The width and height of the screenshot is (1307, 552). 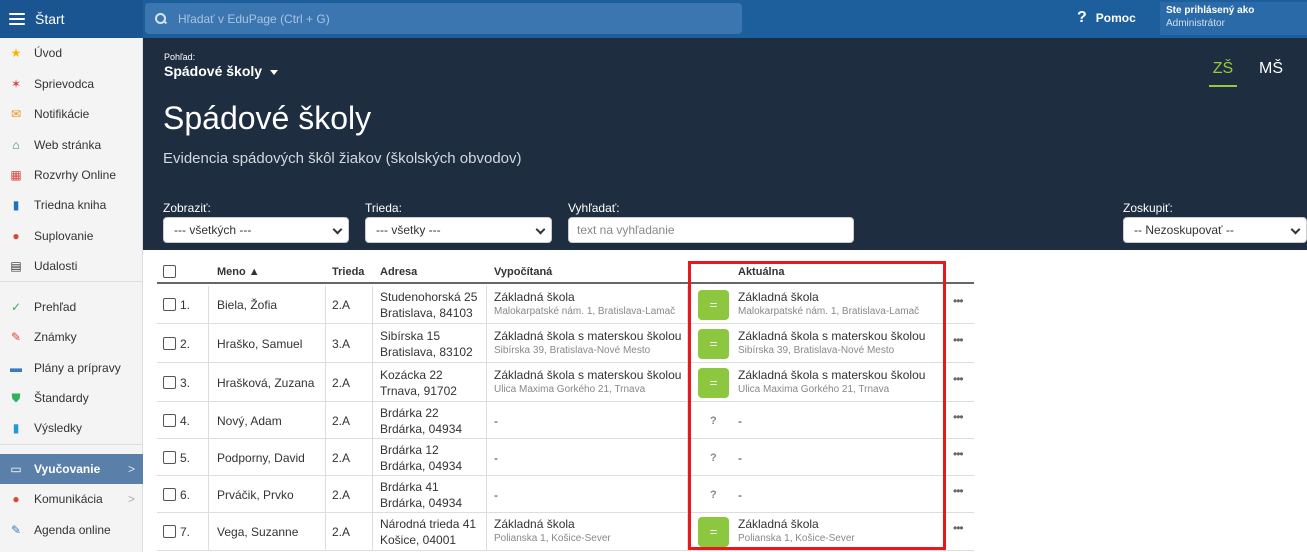 What do you see at coordinates (71, 499) in the screenshot?
I see `sidebar-item-komunikacia: ● Komunikácia >` at bounding box center [71, 499].